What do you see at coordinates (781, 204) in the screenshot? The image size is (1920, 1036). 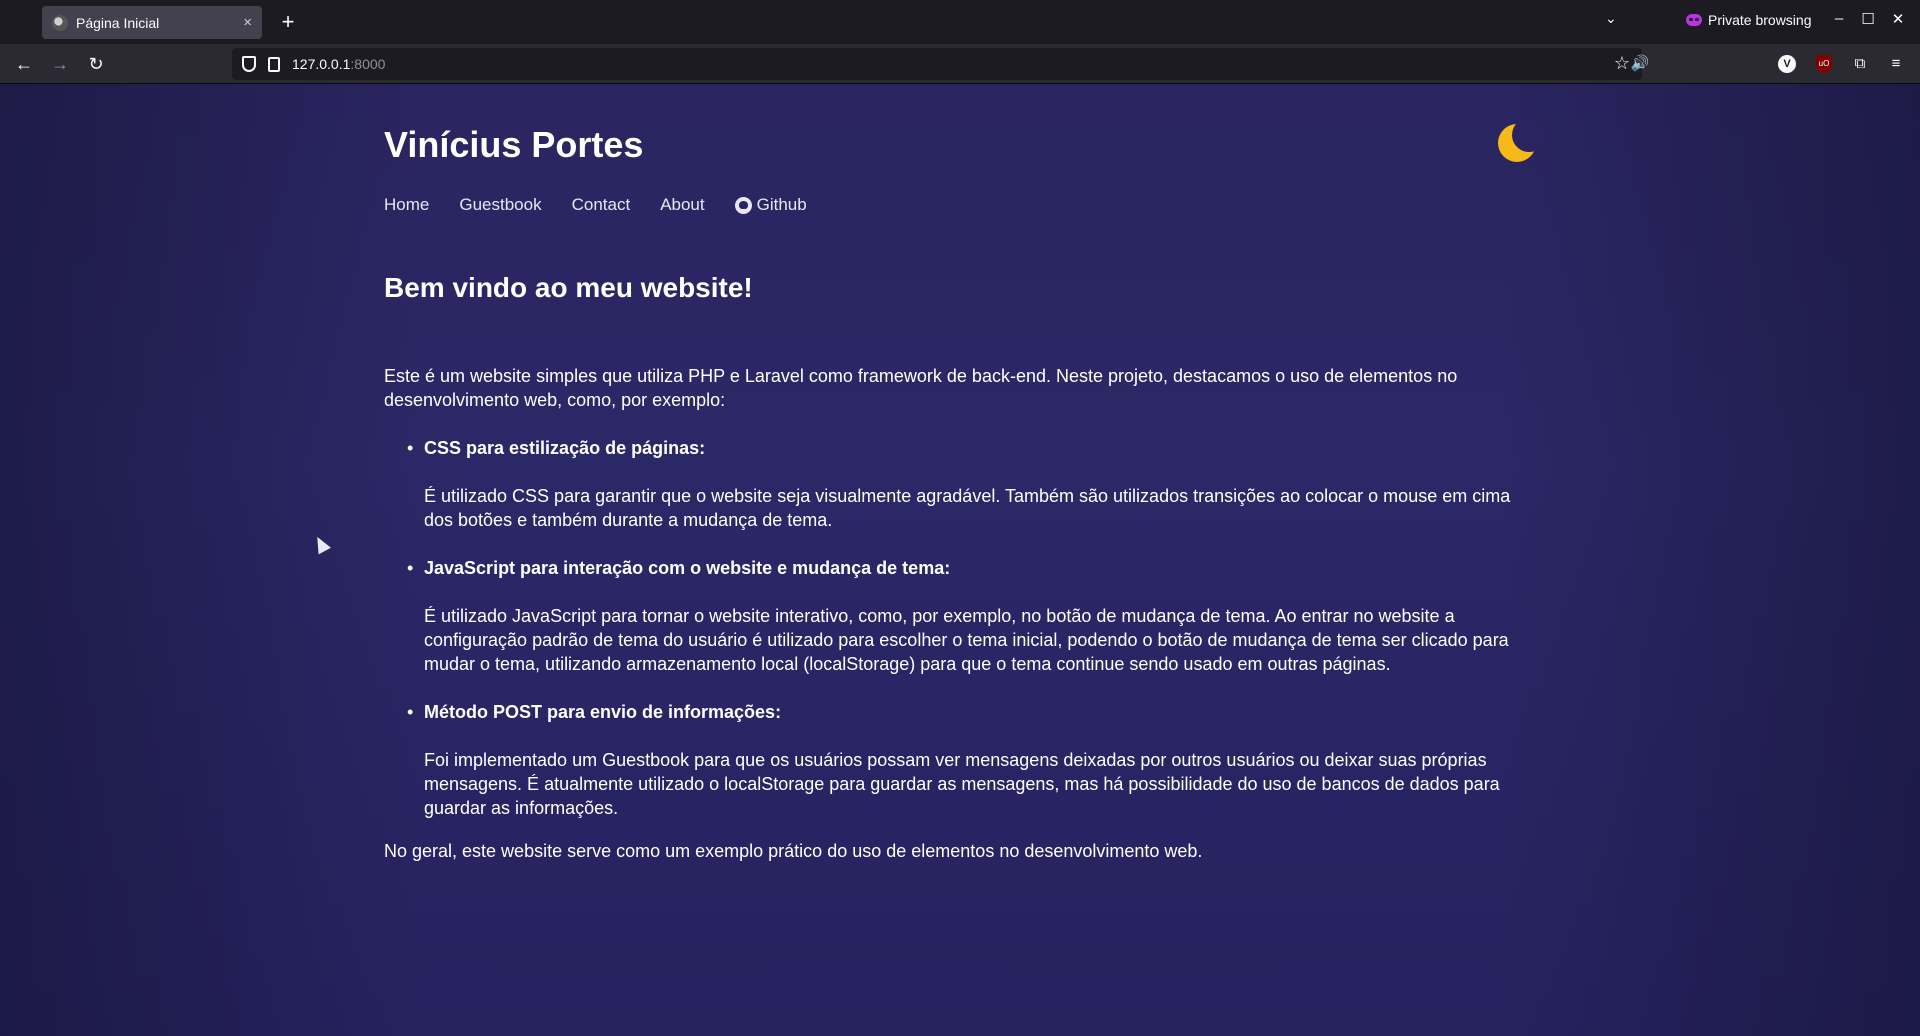 I see `nav-github-label: Github` at bounding box center [781, 204].